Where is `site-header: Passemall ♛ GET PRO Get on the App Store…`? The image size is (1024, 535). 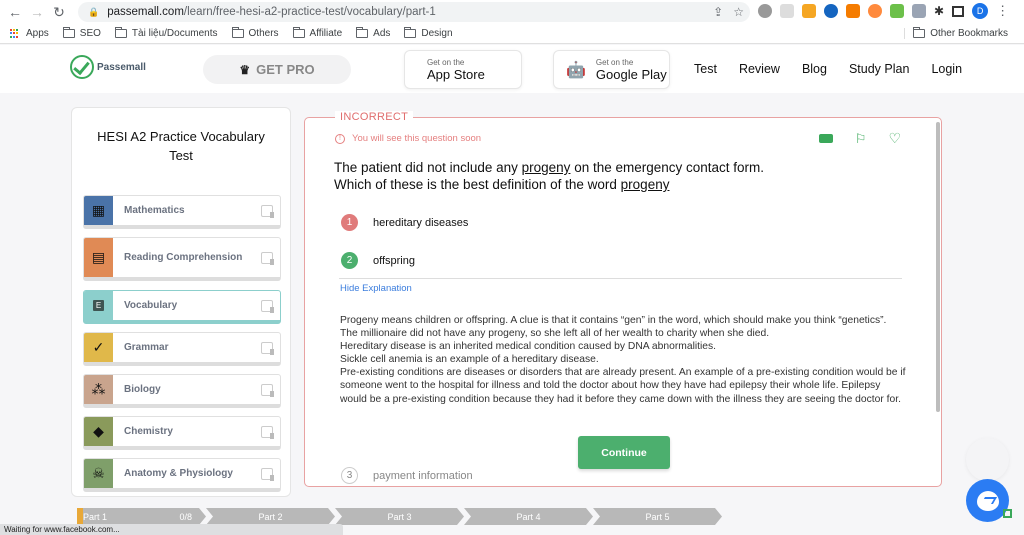 site-header: Passemall ♛ GET PRO Get on the App Store… is located at coordinates (512, 69).